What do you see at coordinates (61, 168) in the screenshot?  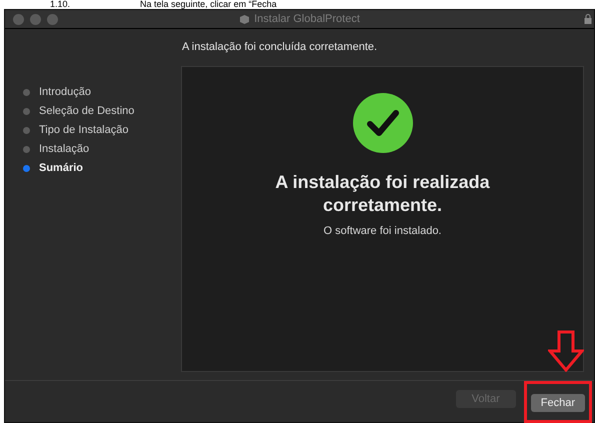 I see `step-label: Sumário` at bounding box center [61, 168].